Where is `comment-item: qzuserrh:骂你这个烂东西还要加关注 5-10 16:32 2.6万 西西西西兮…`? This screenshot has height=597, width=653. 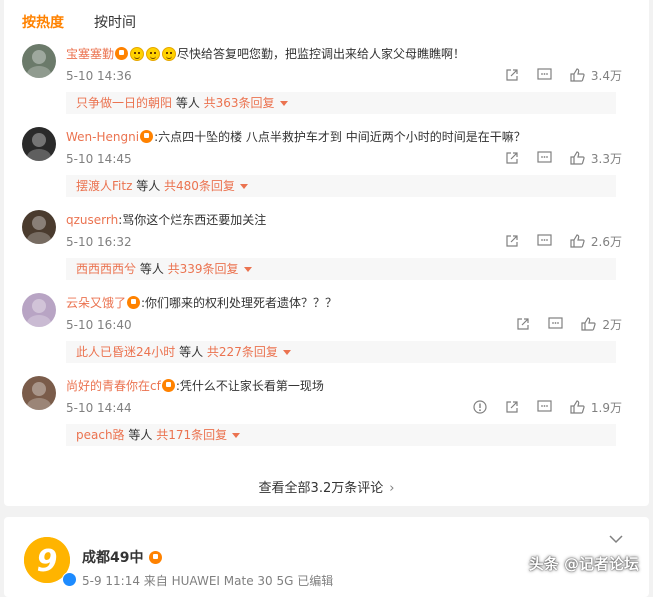
comment-item: qzuserrh:骂你这个烂东西还要加关注 5-10 16:32 2.6万 西西西西兮… is located at coordinates (326, 247).